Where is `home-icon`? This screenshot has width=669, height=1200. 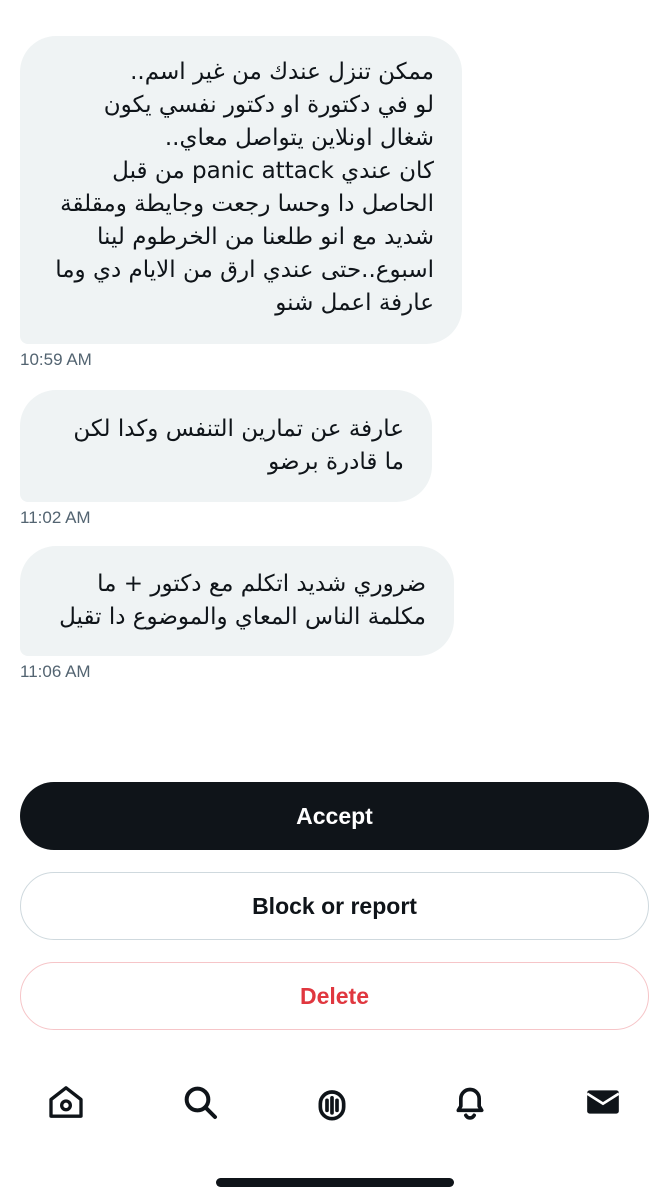
home-icon is located at coordinates (66, 1102).